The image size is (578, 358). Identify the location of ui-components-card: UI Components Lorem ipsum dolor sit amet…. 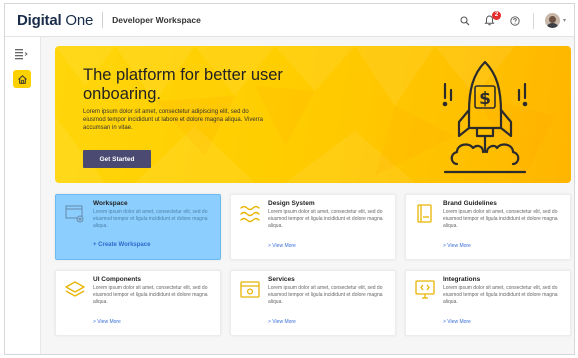
(138, 303).